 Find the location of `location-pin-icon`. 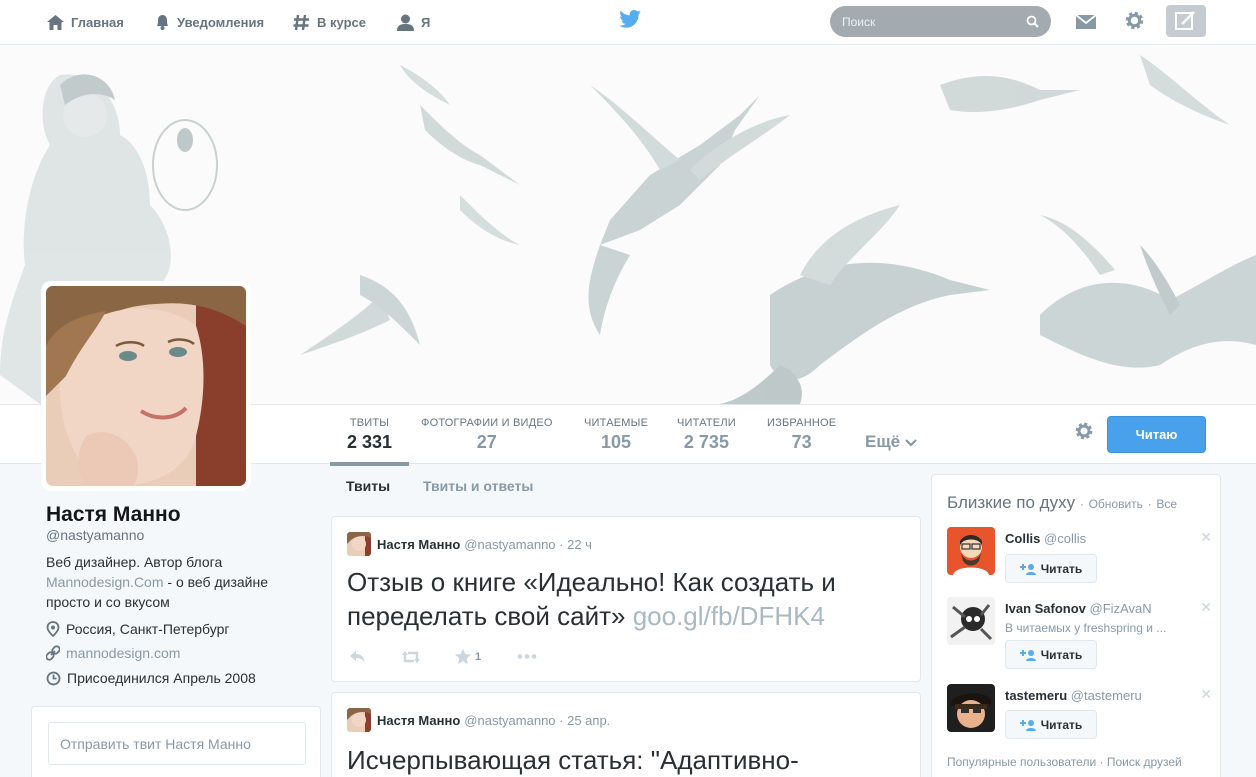

location-pin-icon is located at coordinates (53, 629).